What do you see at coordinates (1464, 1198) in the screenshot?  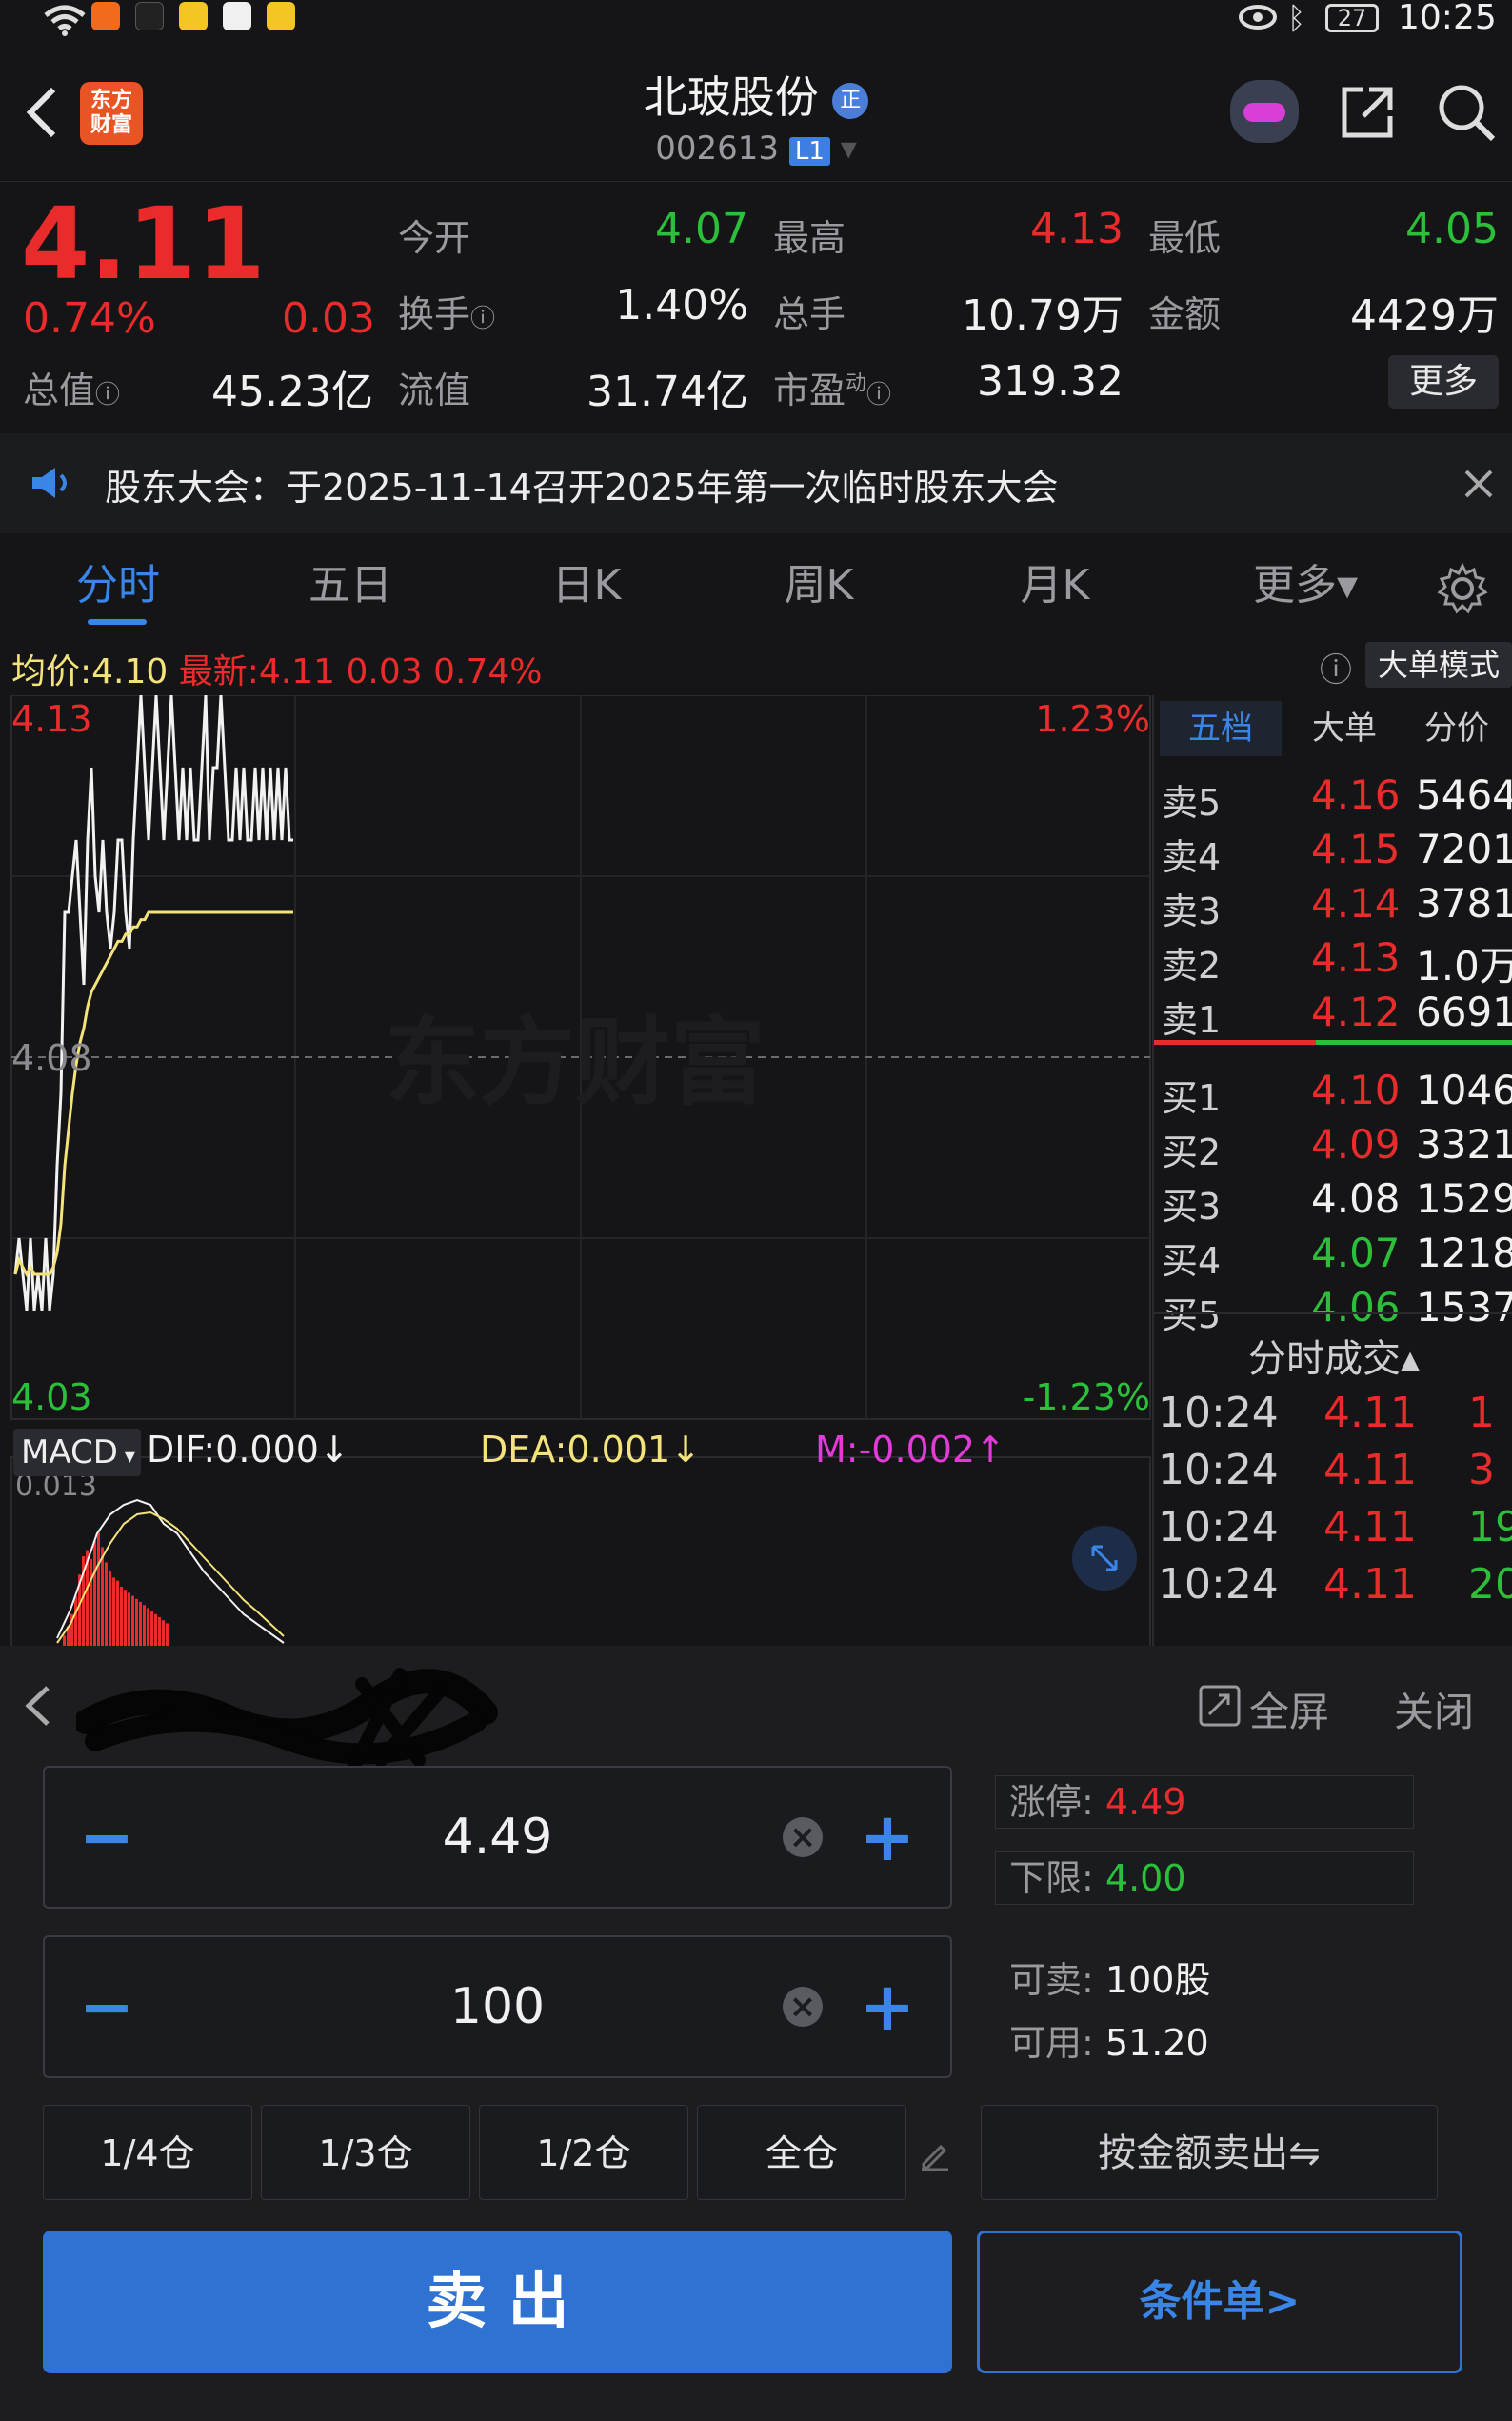 I see `level-volume: 1529` at bounding box center [1464, 1198].